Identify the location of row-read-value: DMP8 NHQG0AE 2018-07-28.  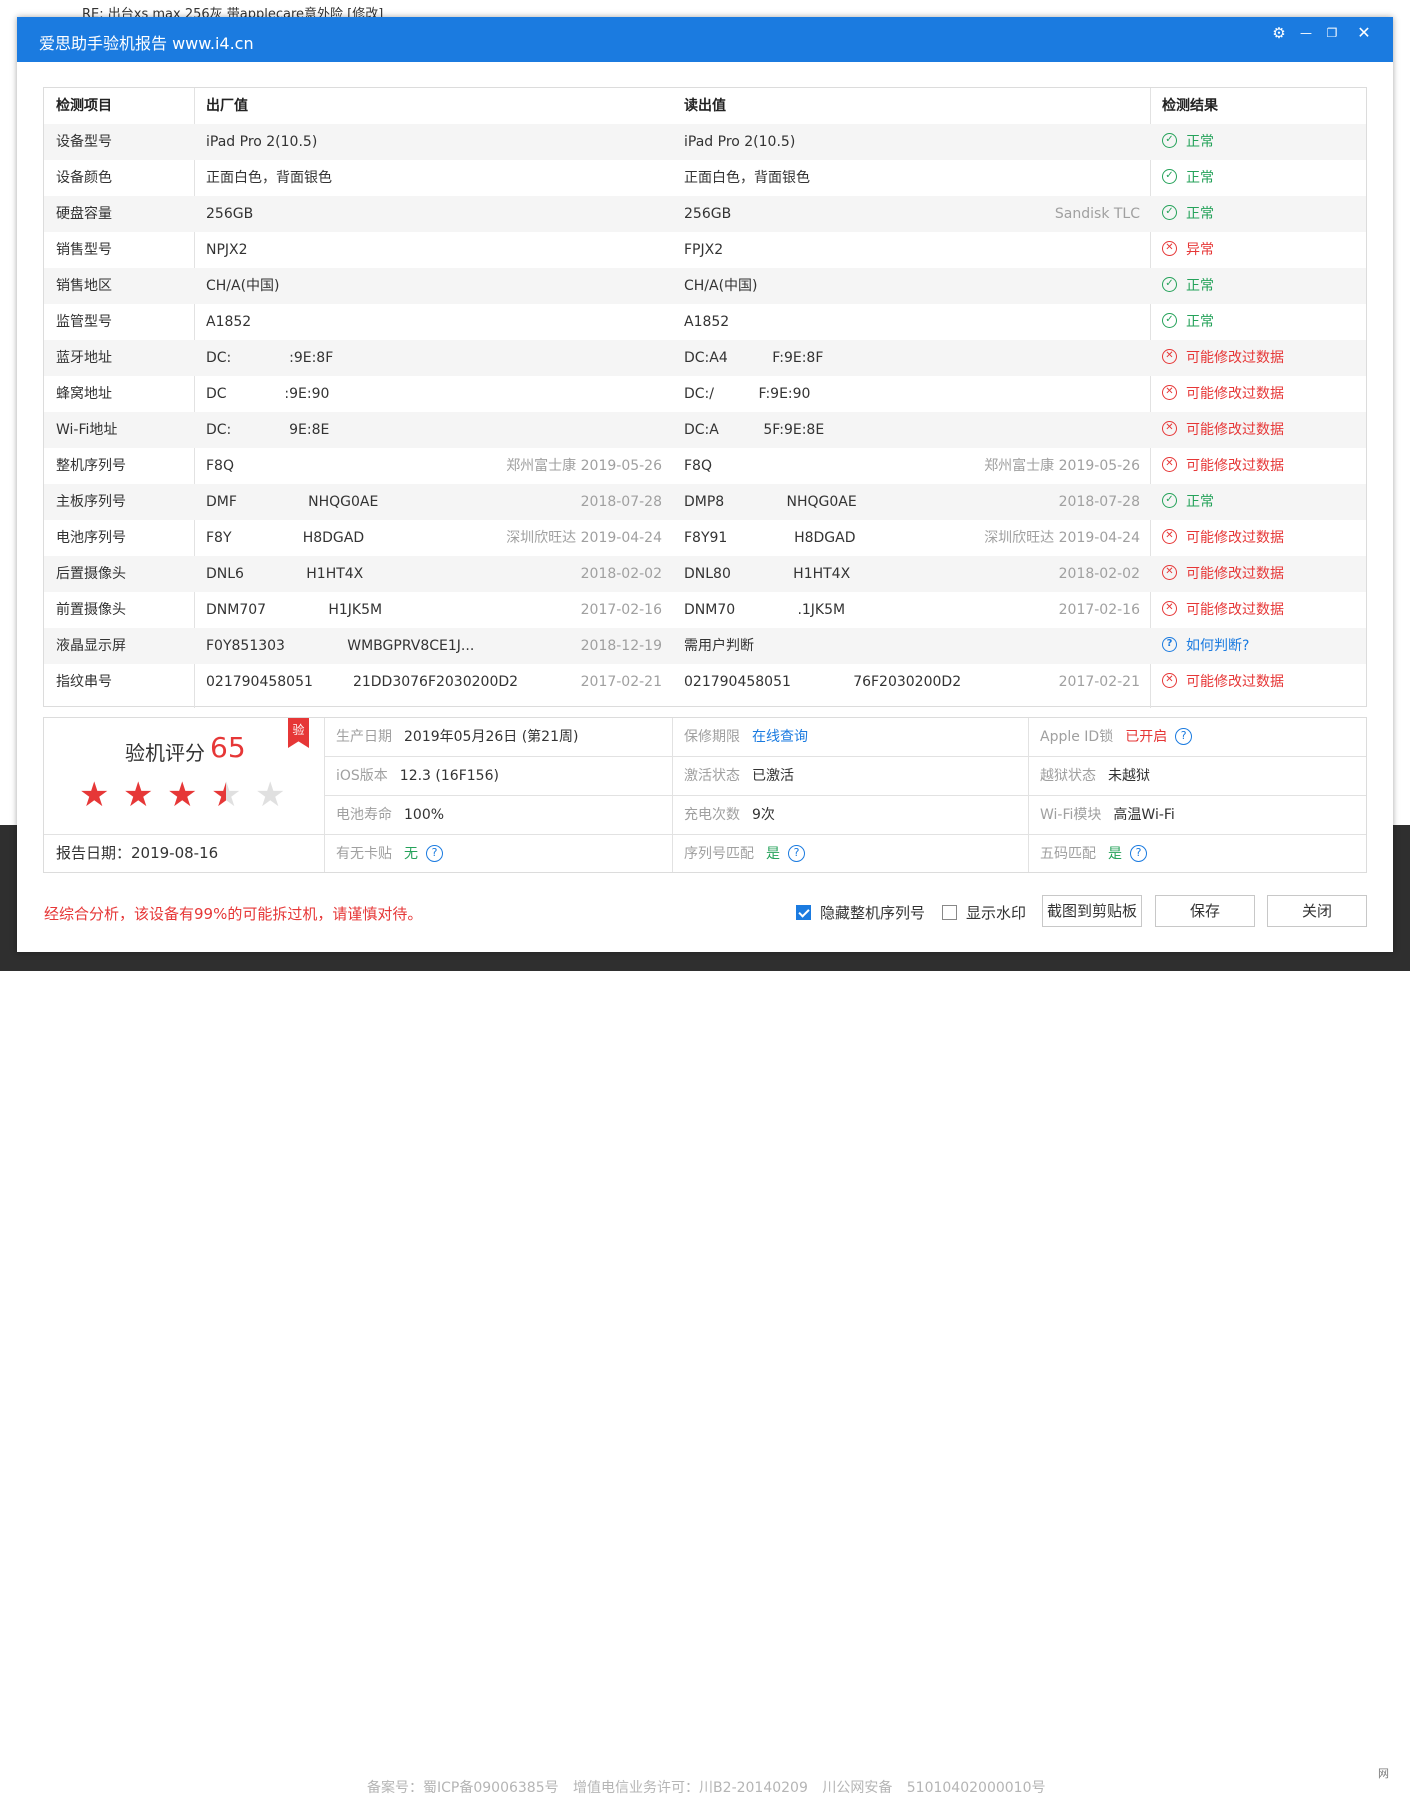
(912, 502).